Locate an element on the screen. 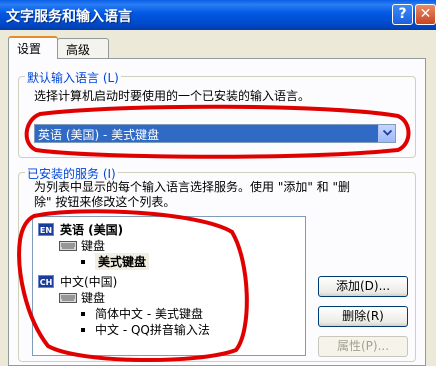 The width and height of the screenshot is (436, 366). tree-service-qq-pinyin: 中文 - QQ拼音输入法 is located at coordinates (152, 329).